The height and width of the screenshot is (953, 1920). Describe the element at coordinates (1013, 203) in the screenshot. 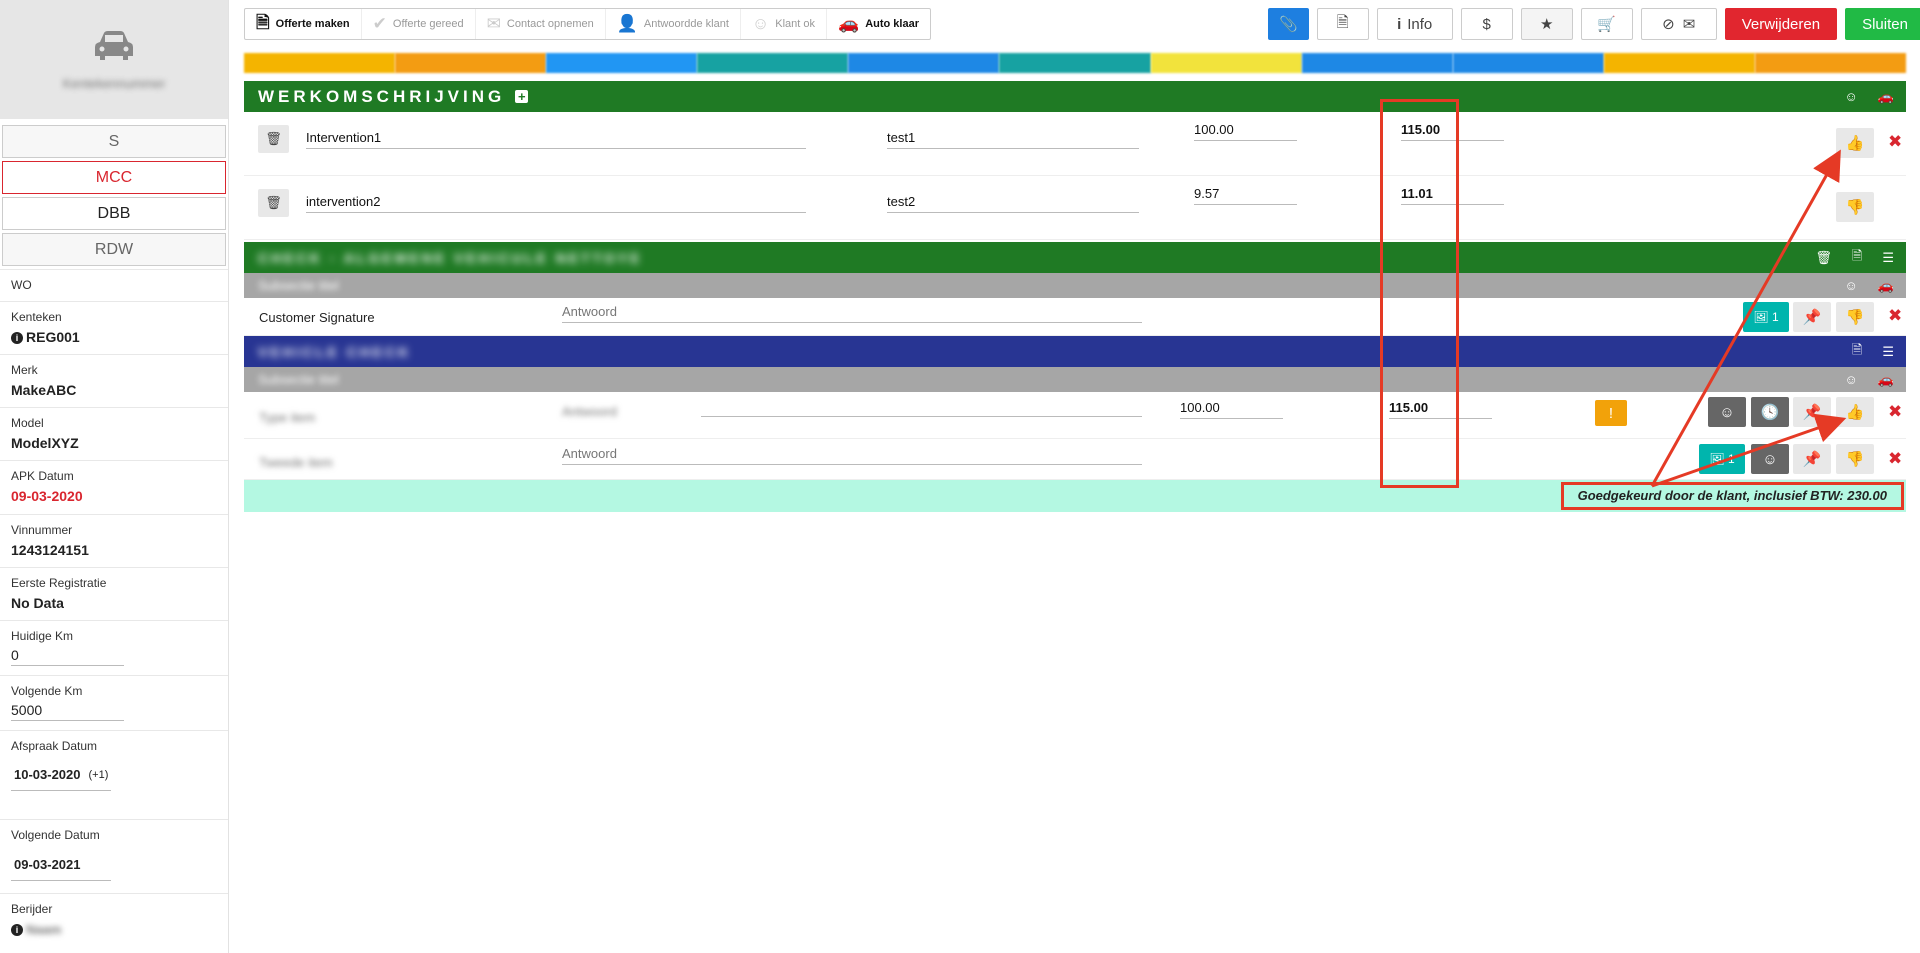

I see `intervention-desc-input: test2` at that location.